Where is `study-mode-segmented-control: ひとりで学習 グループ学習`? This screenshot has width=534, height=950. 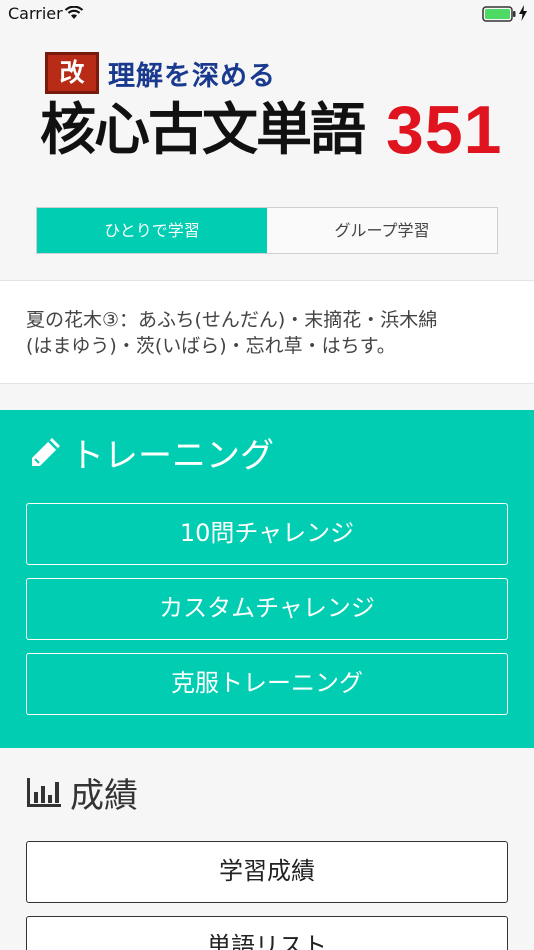 study-mode-segmented-control: ひとりで学習 グループ学習 is located at coordinates (267, 230).